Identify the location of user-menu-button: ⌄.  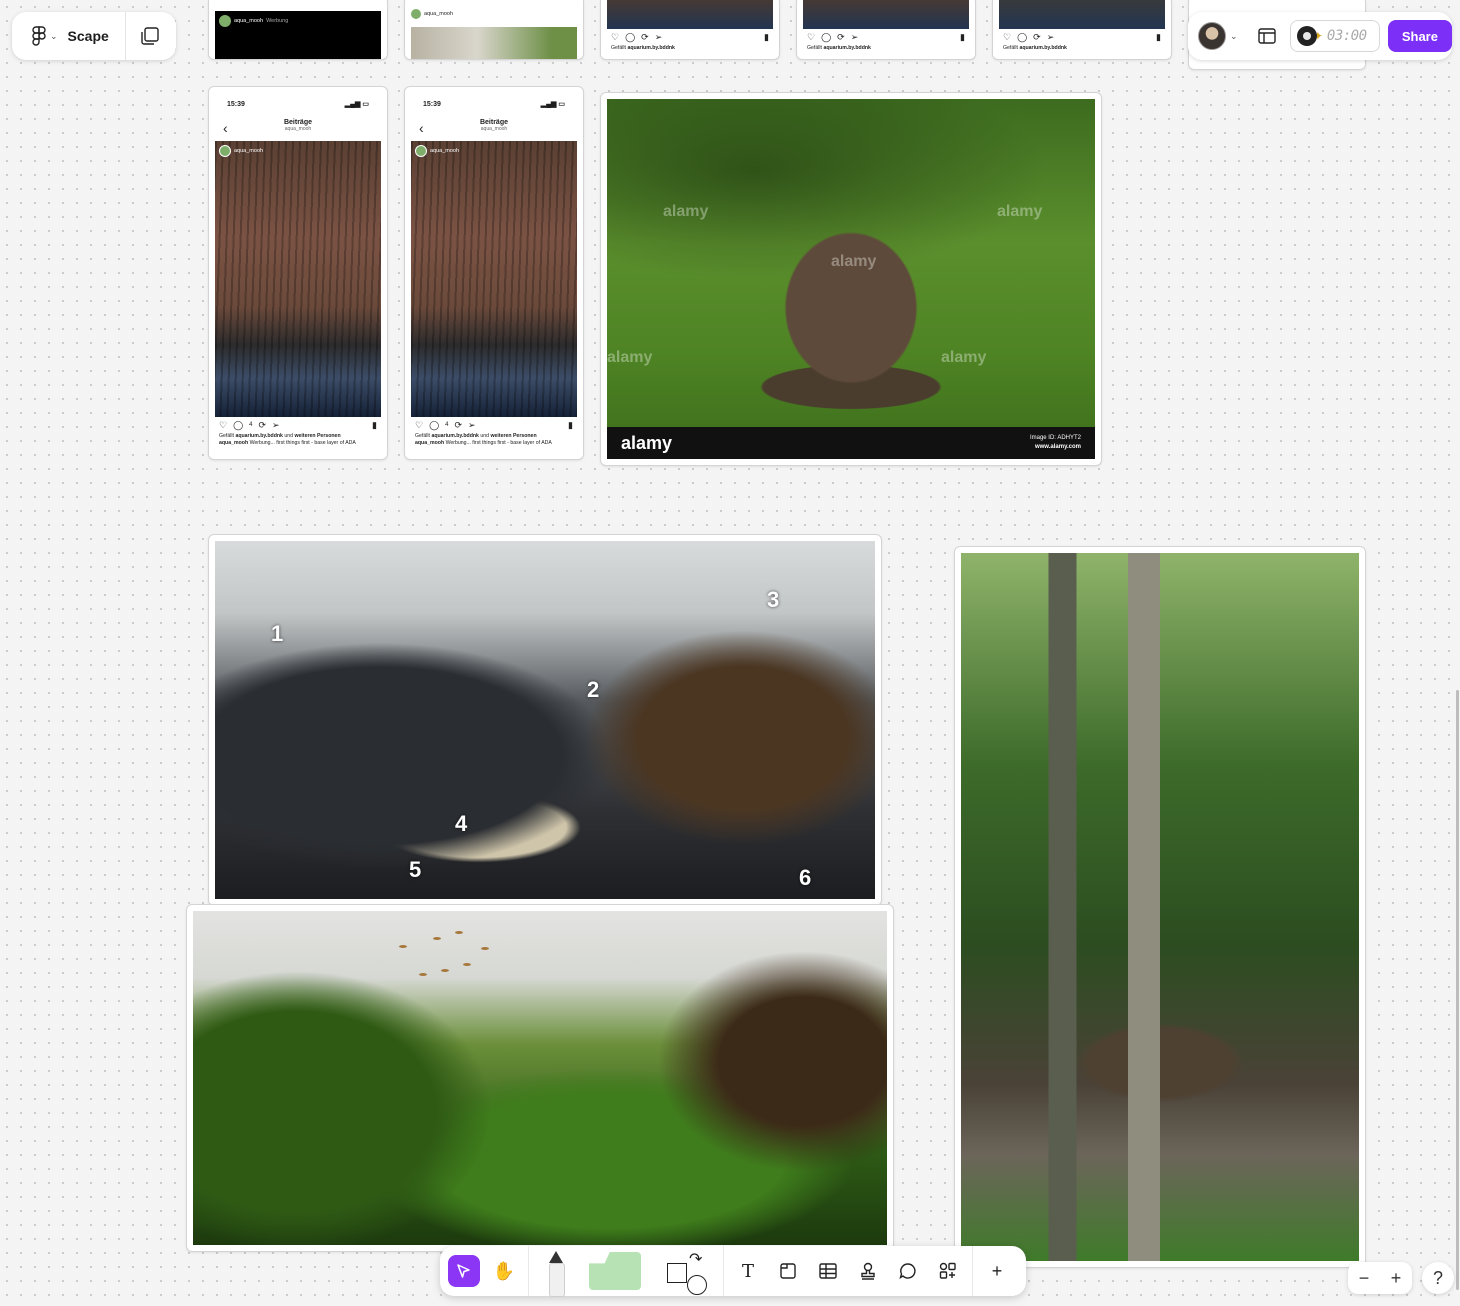
(1219, 36).